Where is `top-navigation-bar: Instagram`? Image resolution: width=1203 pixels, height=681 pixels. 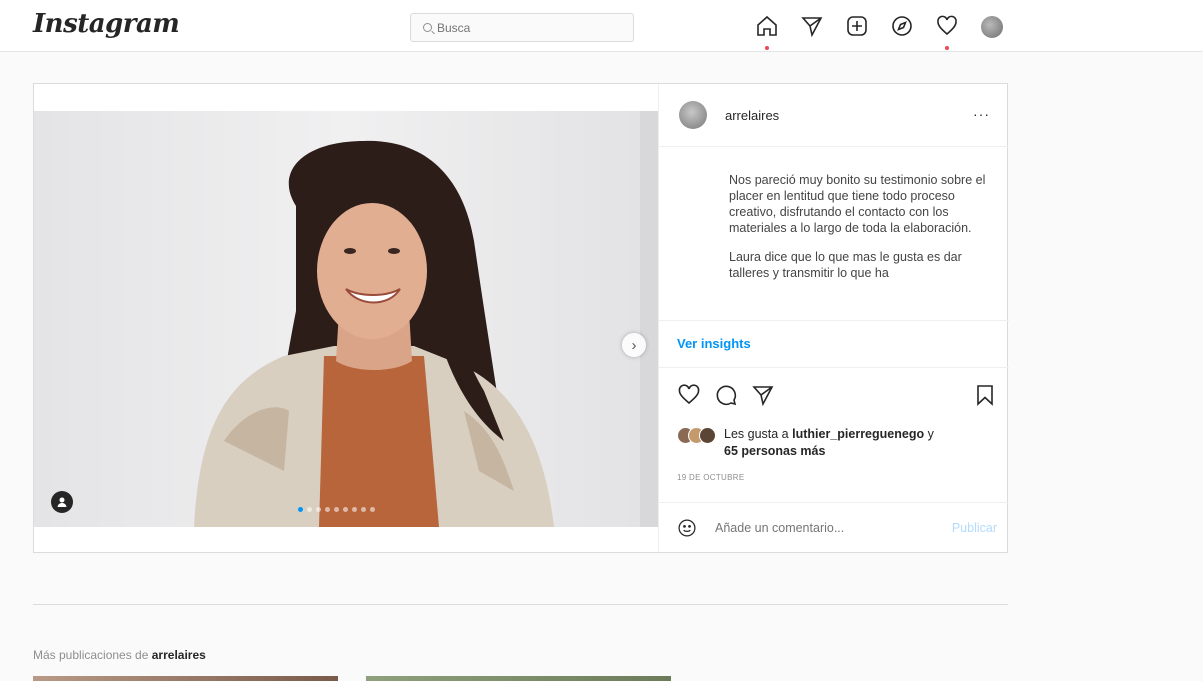 top-navigation-bar: Instagram is located at coordinates (601, 26).